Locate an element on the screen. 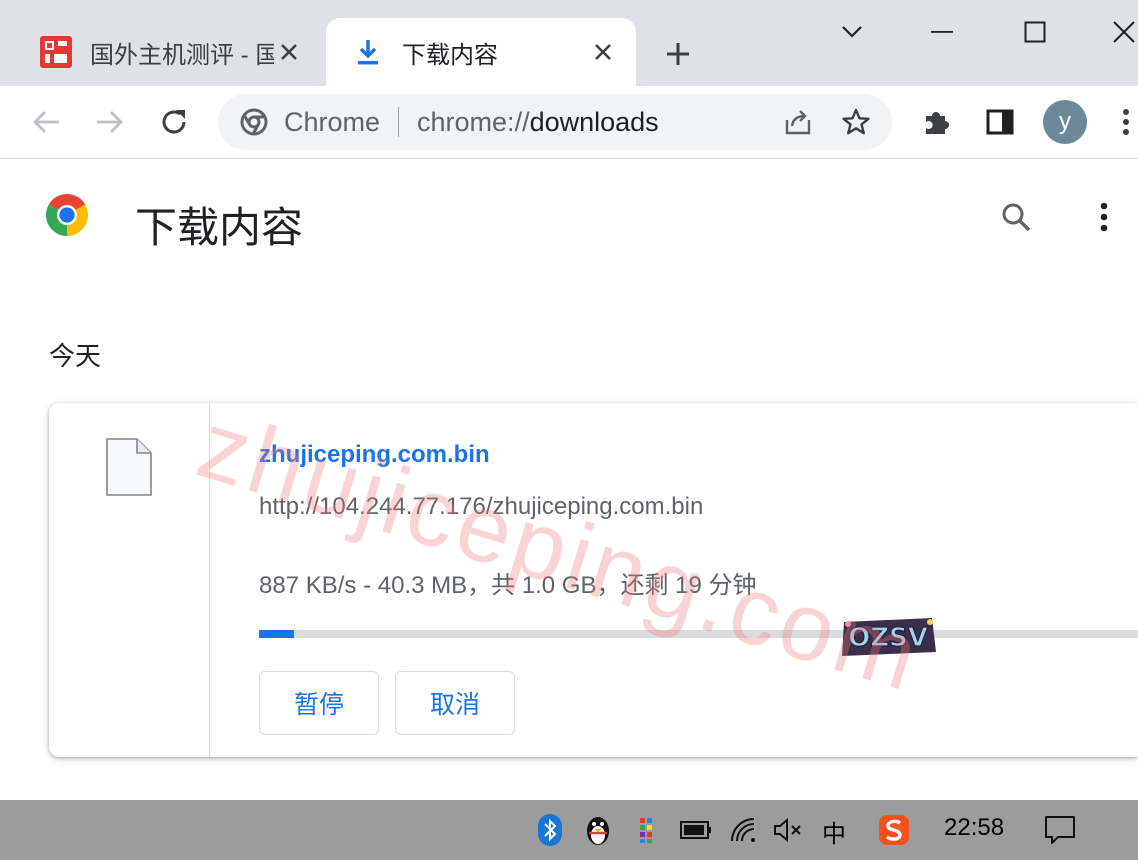  download-progress-bar is located at coordinates (698, 634).